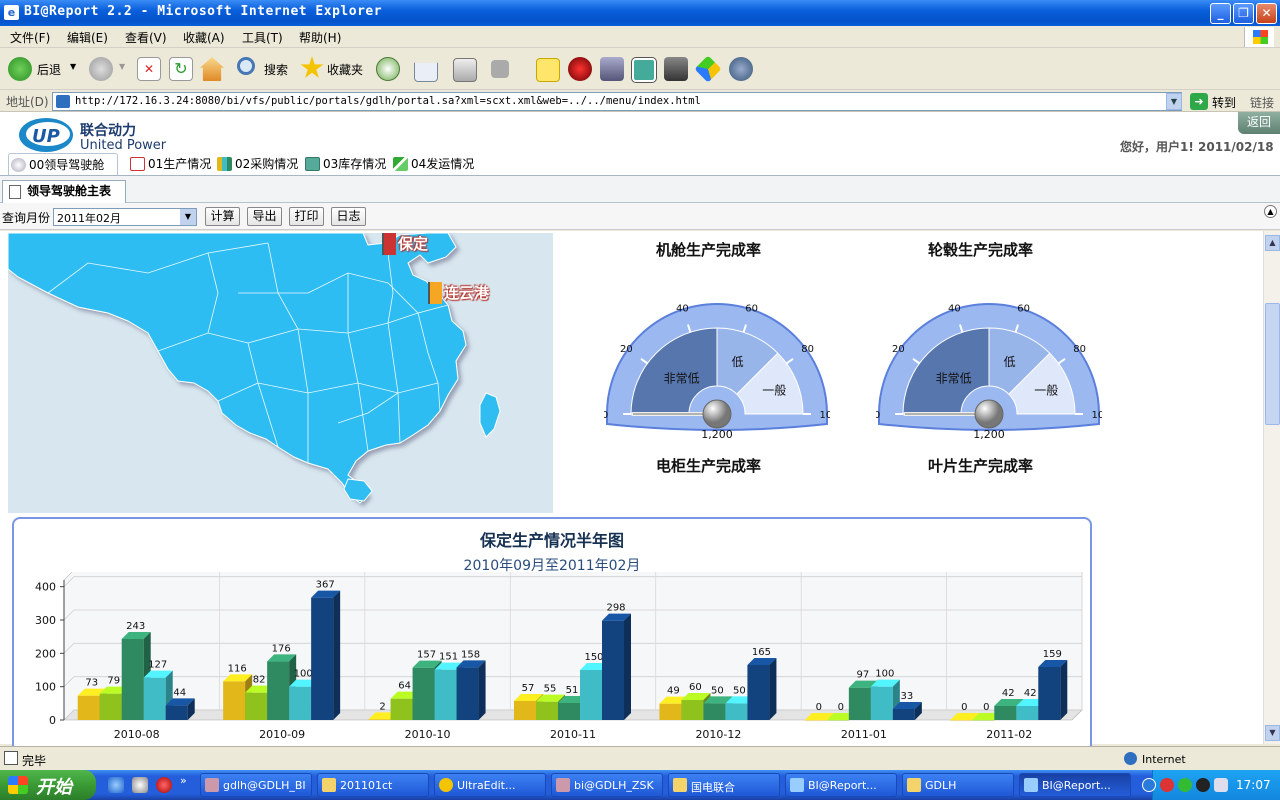 The height and width of the screenshot is (800, 1280). Describe the element at coordinates (164, 785) in the screenshot. I see `weibo-quicklaunch-icon` at that location.